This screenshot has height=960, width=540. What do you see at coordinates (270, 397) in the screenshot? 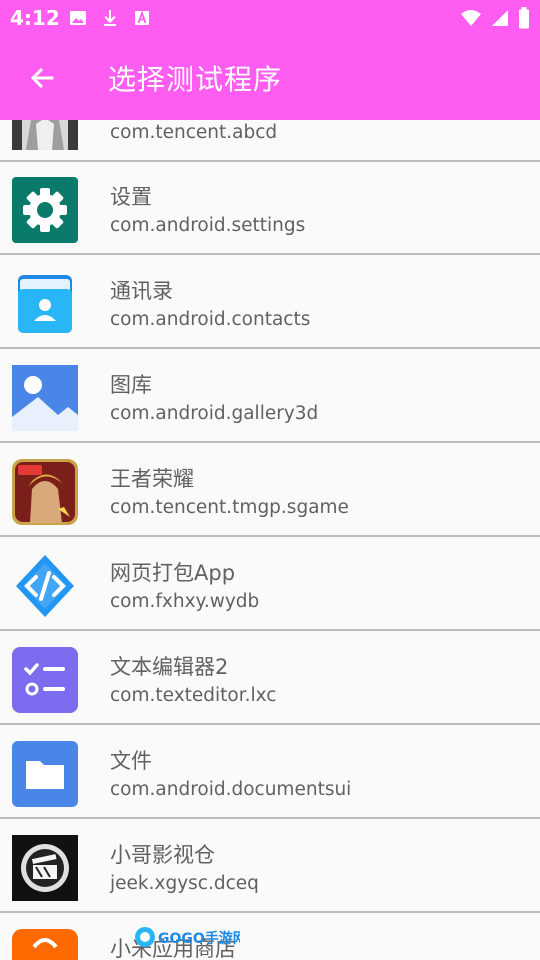
I see `app-row-gallery: 图库 com.android.gallery3d` at bounding box center [270, 397].